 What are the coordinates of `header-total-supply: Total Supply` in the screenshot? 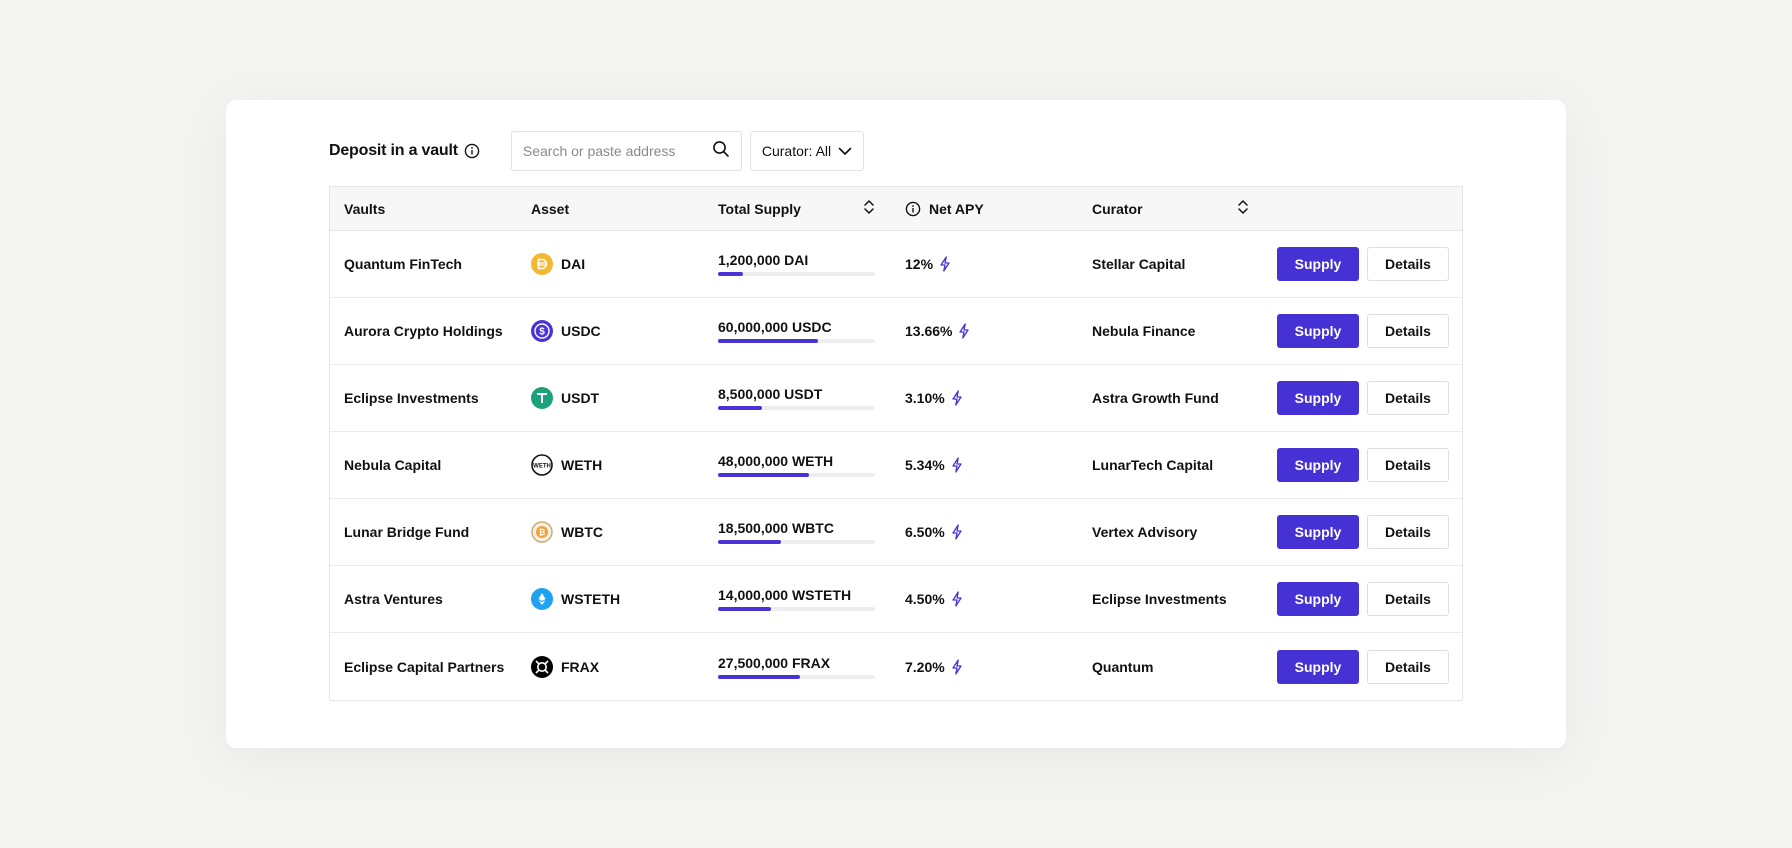 It's located at (797, 208).